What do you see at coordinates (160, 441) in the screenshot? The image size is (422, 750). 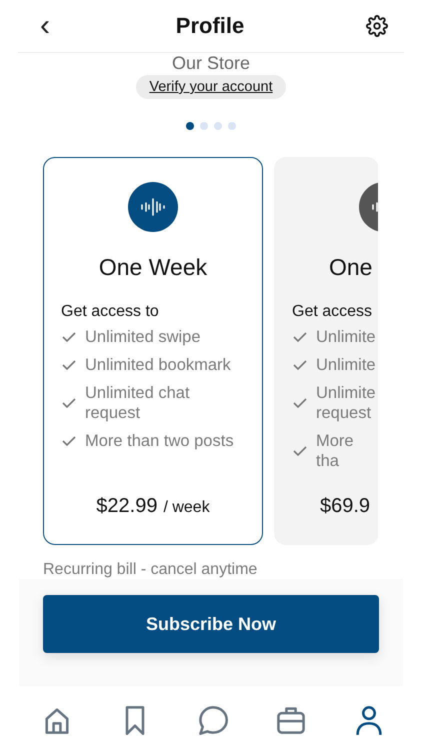 I see `feature-text: More than two posts` at bounding box center [160, 441].